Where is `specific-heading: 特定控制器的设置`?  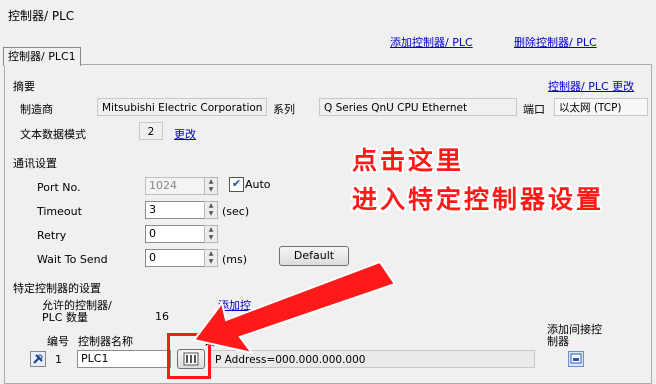
specific-heading: 特定控制器的设置 is located at coordinates (57, 288).